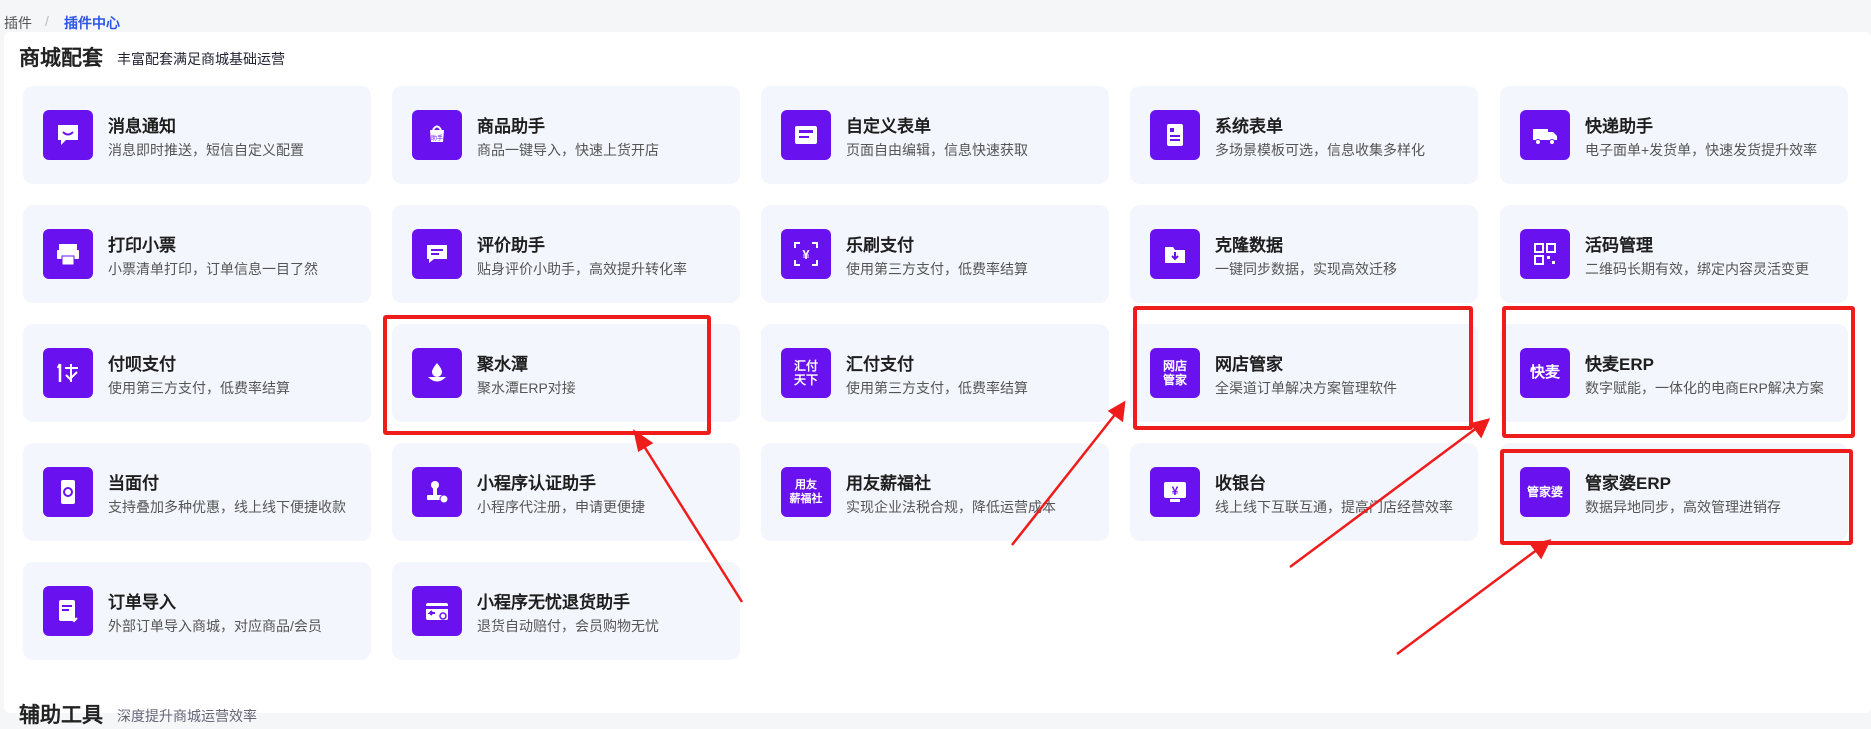 This screenshot has height=729, width=1871. Describe the element at coordinates (935, 492) in the screenshot. I see `plugin-card-yonyou: 用友 薪福社 用友薪福社 实现企业法税合规，降低运营成本` at that location.